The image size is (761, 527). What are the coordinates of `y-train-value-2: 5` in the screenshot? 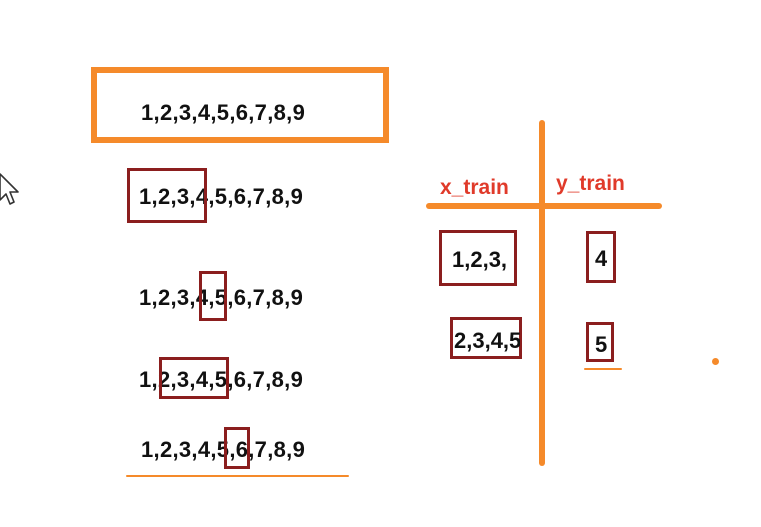 It's located at (601, 344).